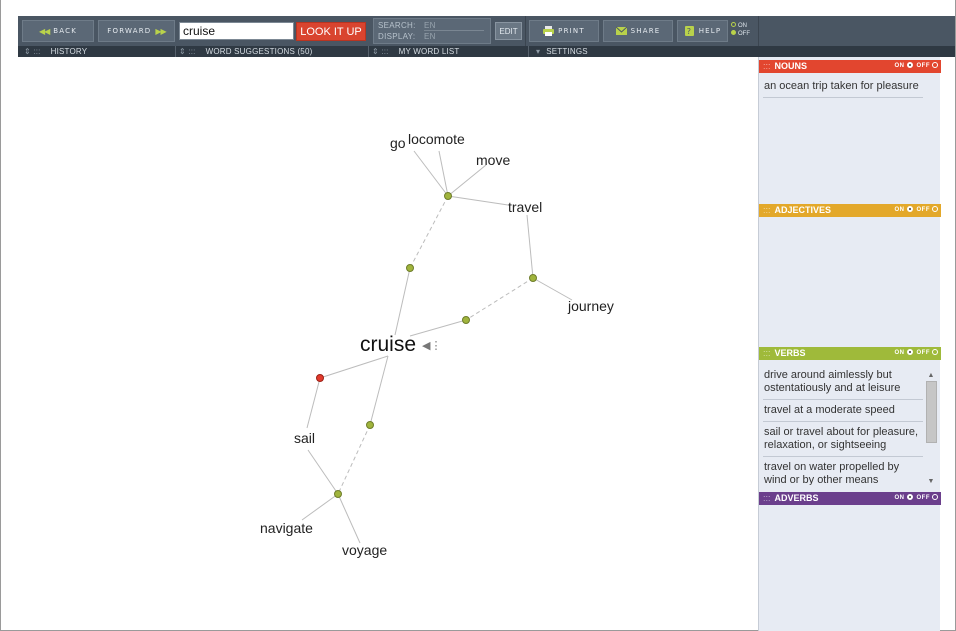 The image size is (956, 631). What do you see at coordinates (431, 26) in the screenshot?
I see `search-language-row: SEARCH: EN` at bounding box center [431, 26].